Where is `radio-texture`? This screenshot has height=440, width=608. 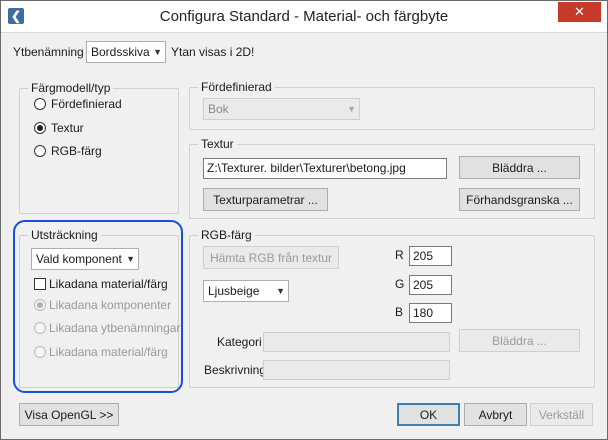 radio-texture is located at coordinates (40, 128).